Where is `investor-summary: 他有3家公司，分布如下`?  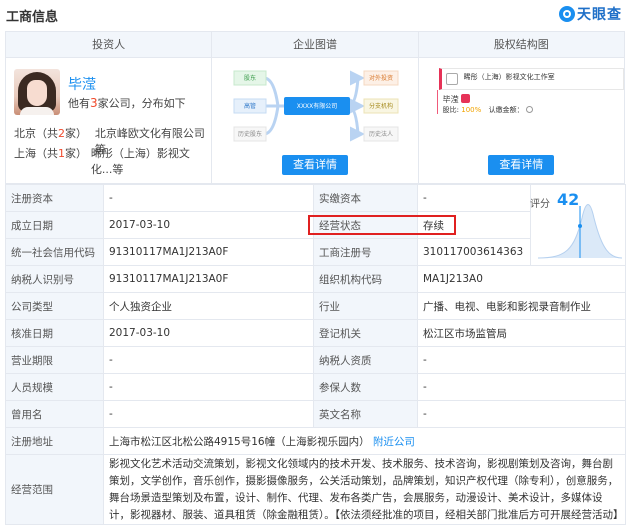
investor-summary: 他有3家公司，分布如下 is located at coordinates (127, 103).